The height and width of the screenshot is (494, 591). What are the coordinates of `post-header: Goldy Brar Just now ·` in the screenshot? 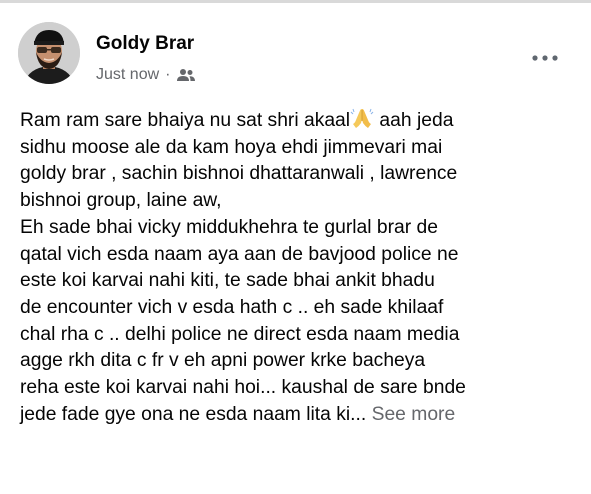 It's located at (298, 54).